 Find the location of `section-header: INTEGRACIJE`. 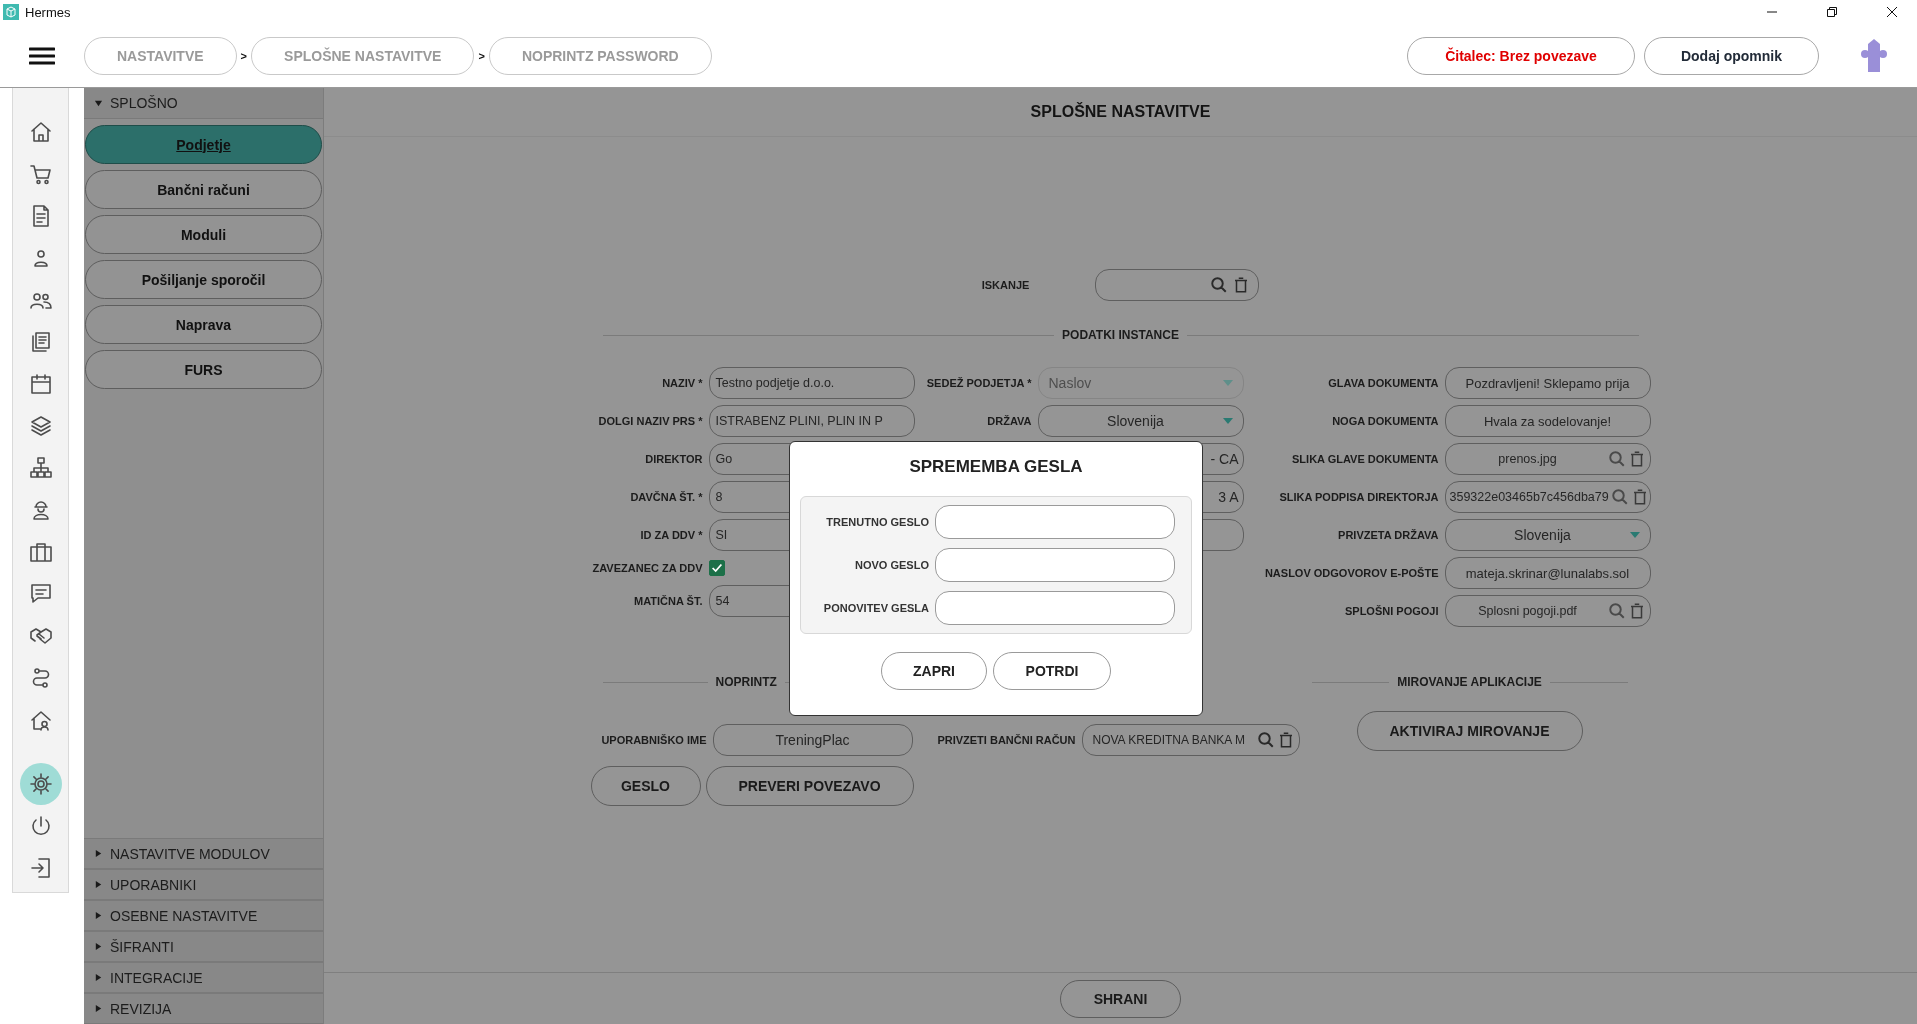

section-header: INTEGRACIJE is located at coordinates (203, 977).